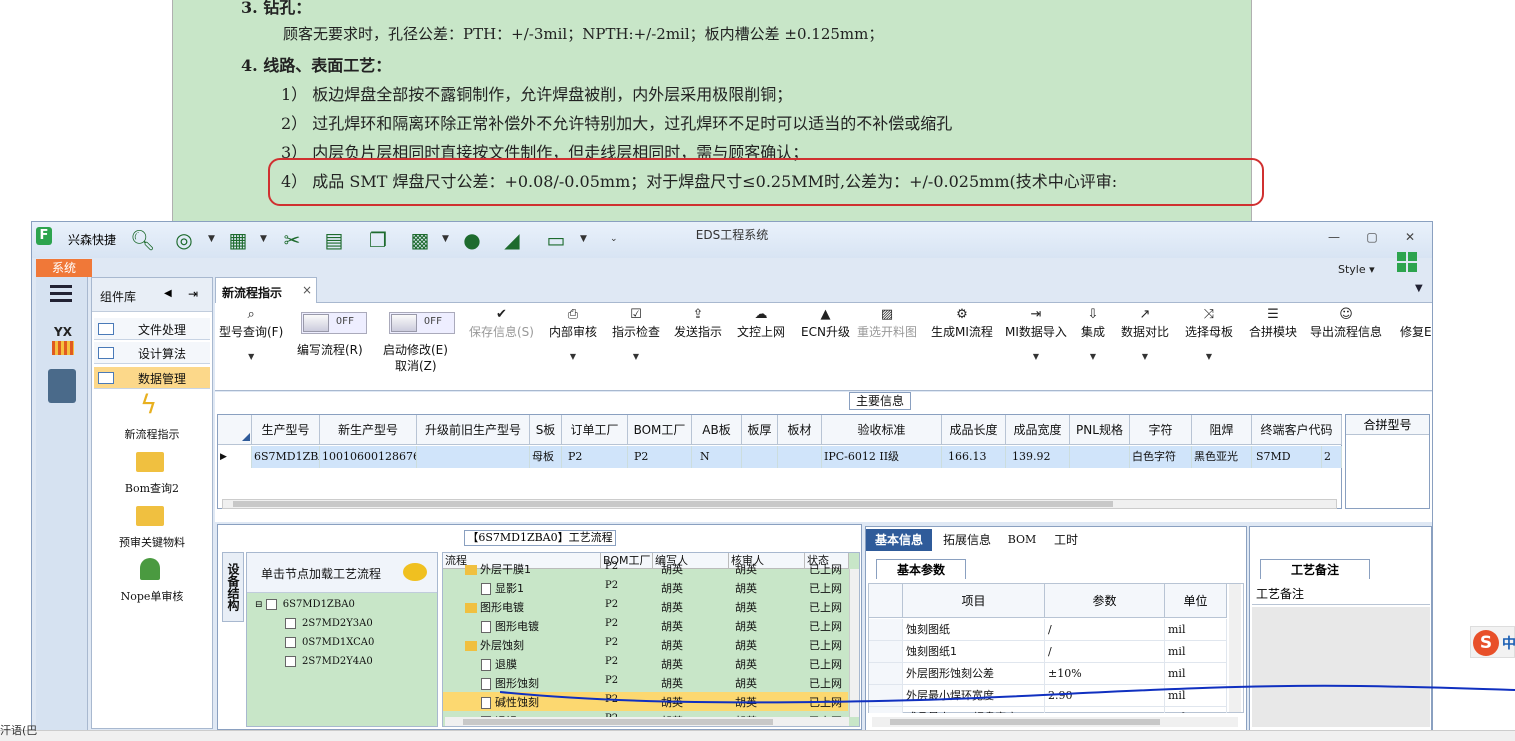  I want to click on column-header: S板, so click(546, 430).